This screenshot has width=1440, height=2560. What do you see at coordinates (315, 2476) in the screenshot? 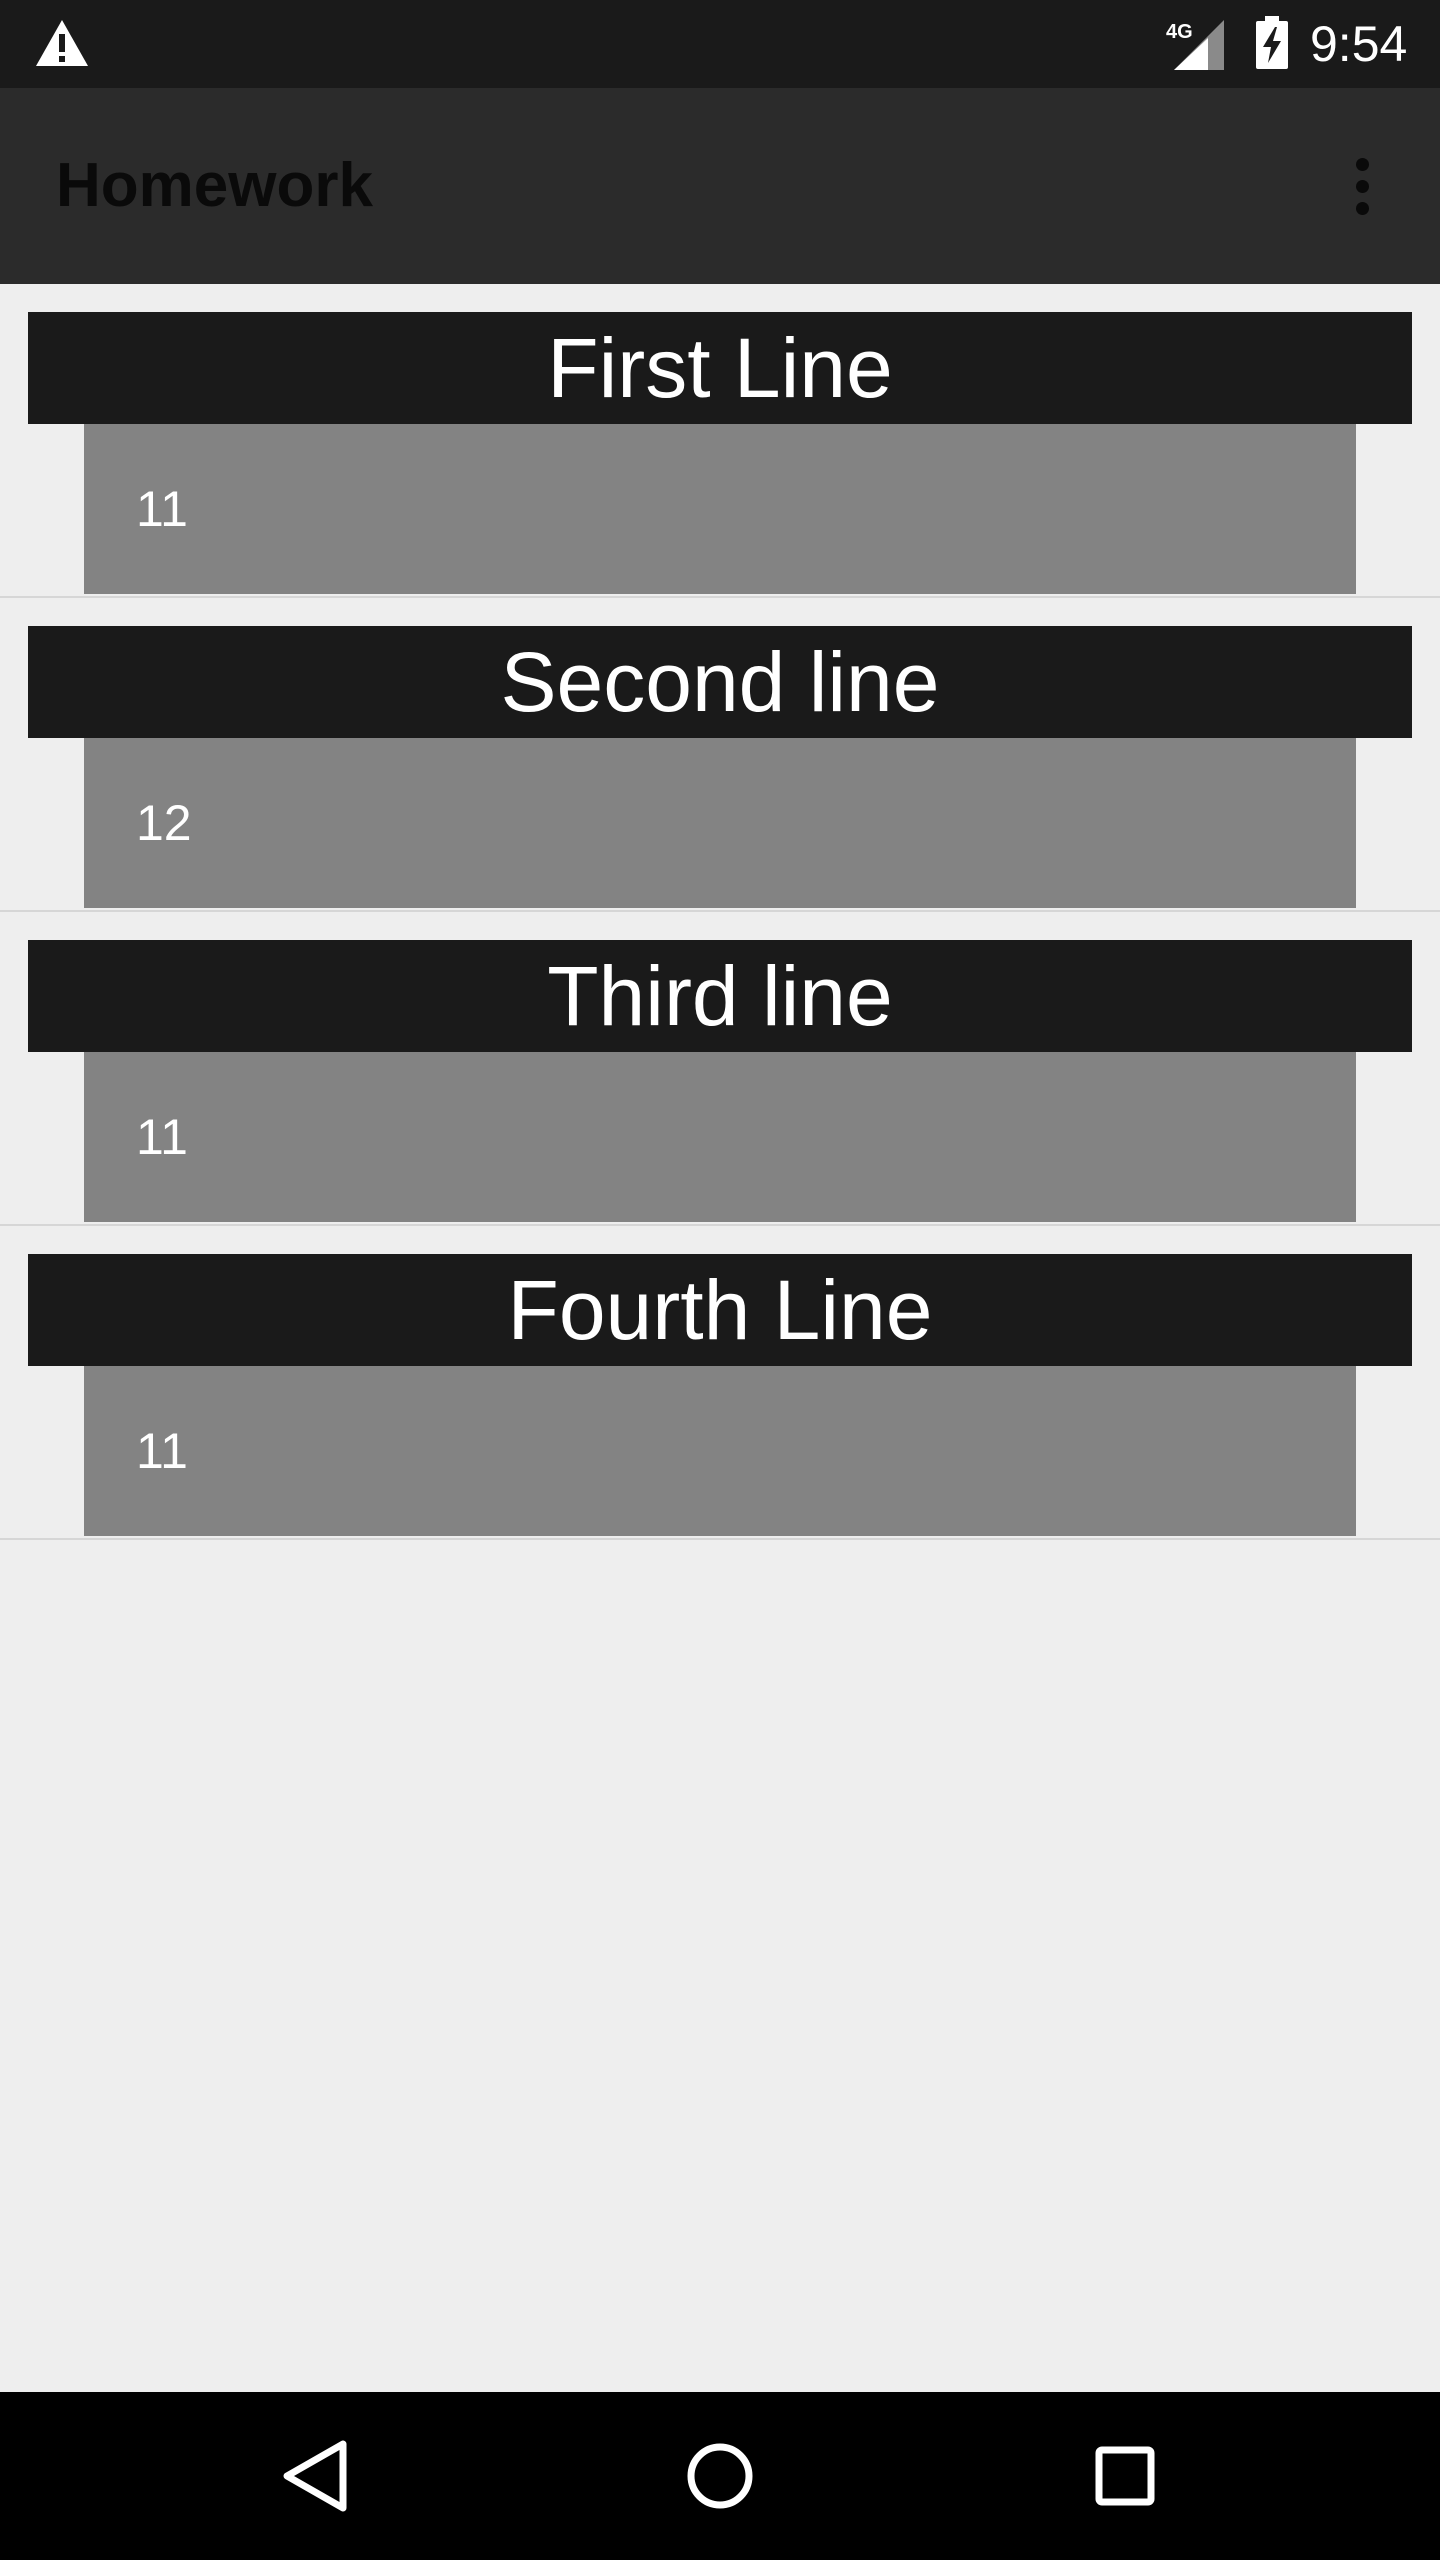
I see `back-icon` at bounding box center [315, 2476].